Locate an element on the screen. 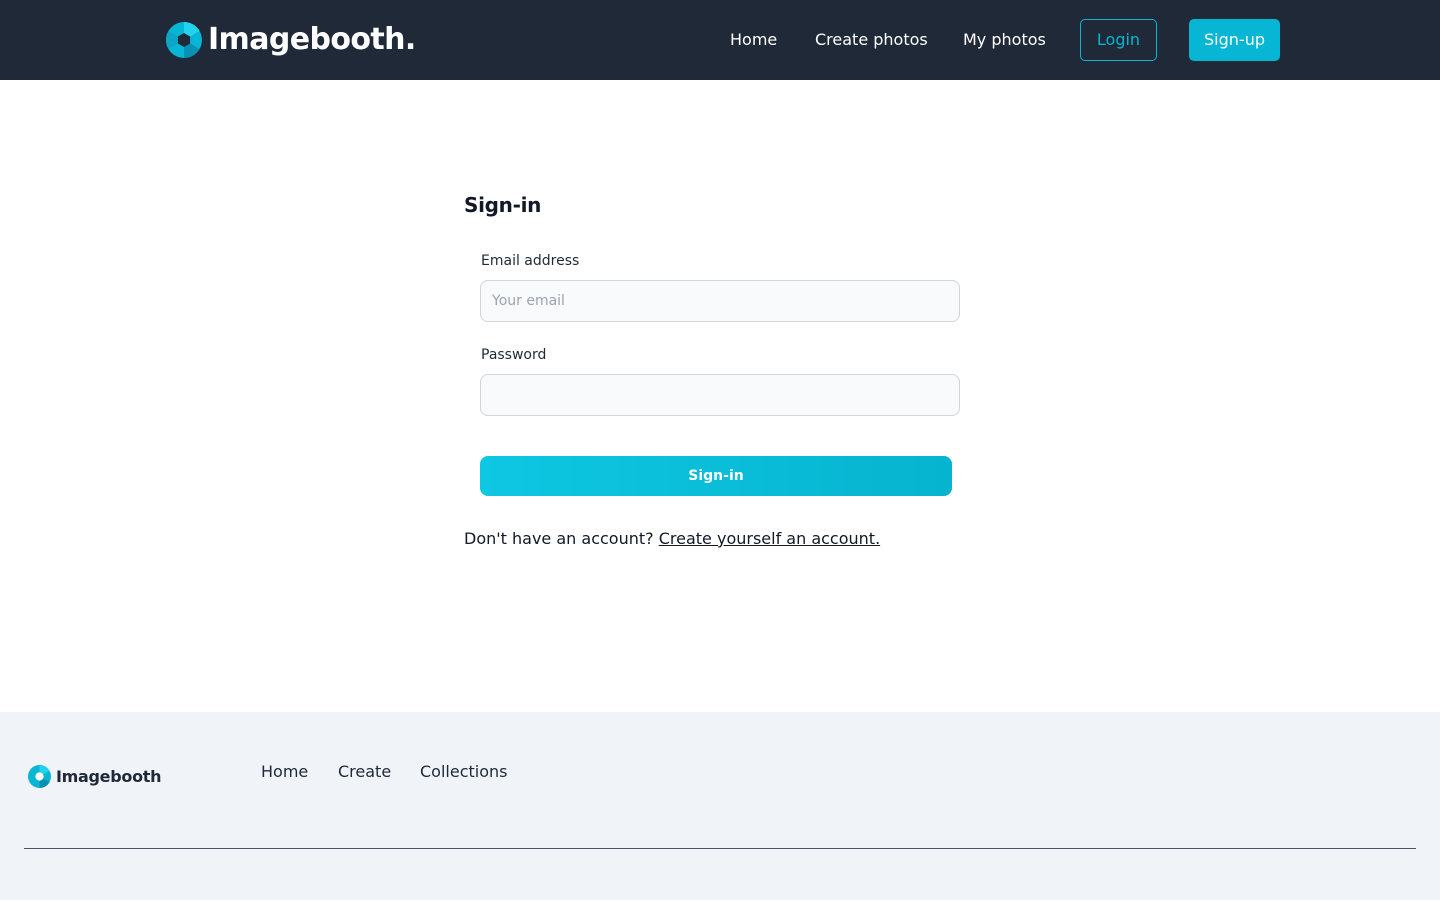 Image resolution: width=1440 pixels, height=900 pixels. footer-home-link: Home is located at coordinates (284, 771).